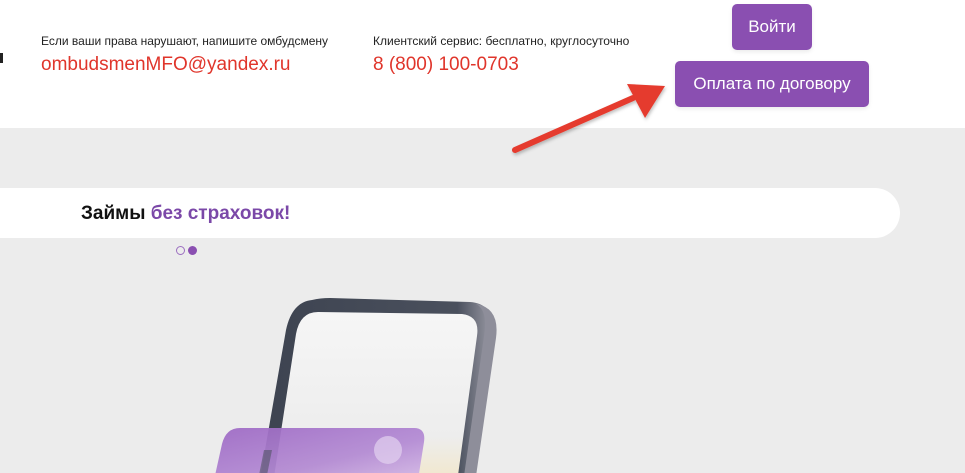 This screenshot has width=965, height=473. I want to click on phone-card-illustration, so click(356, 385).